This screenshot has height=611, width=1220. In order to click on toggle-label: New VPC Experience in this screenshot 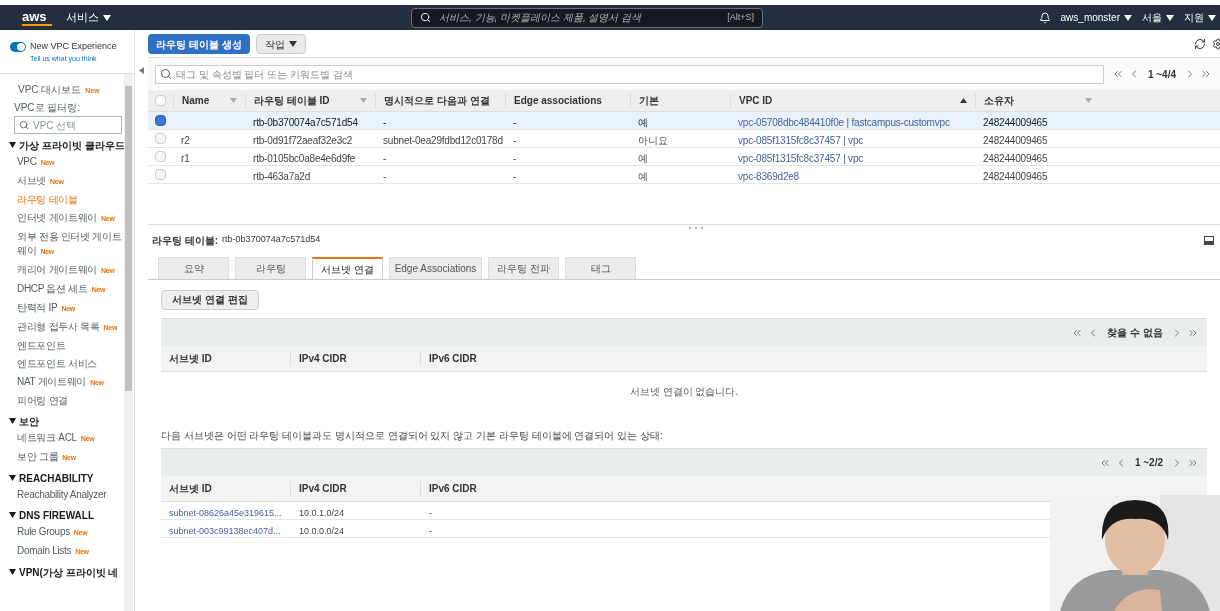, I will do `click(73, 46)`.